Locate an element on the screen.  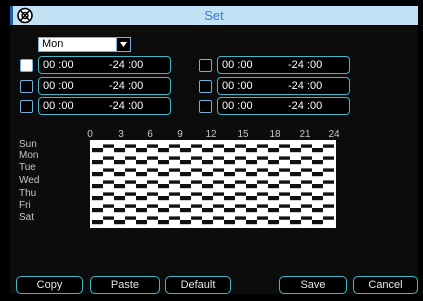
period-1-time: 00 :00 -24 :00 is located at coordinates (104, 65).